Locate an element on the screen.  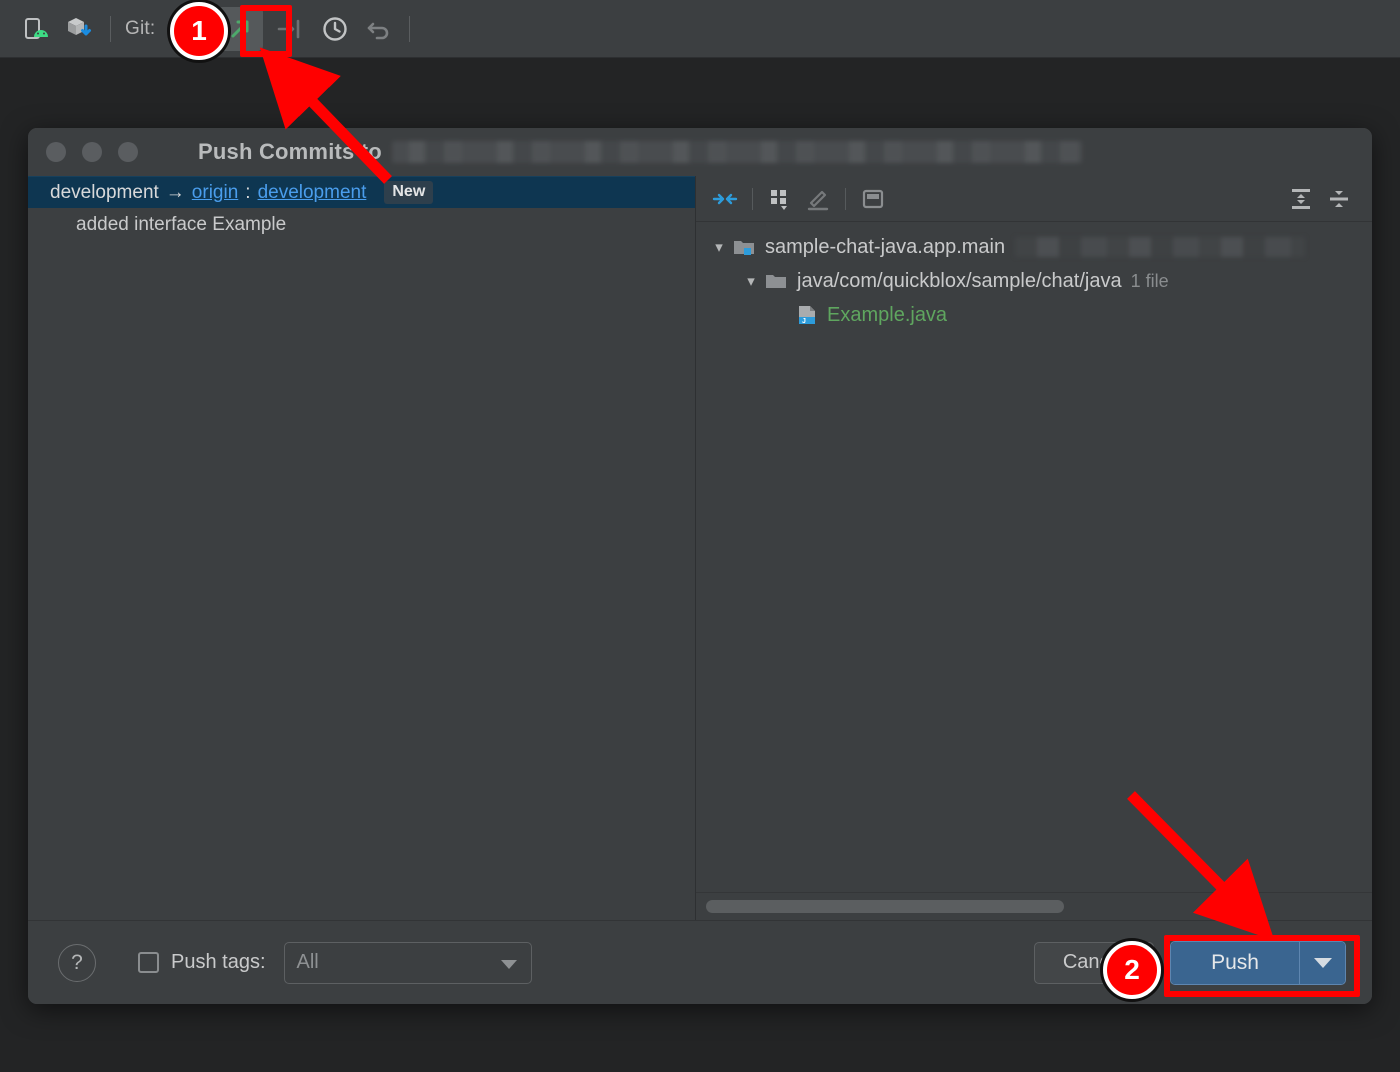
branch-row: development → origin : development New is located at coordinates (361, 192).